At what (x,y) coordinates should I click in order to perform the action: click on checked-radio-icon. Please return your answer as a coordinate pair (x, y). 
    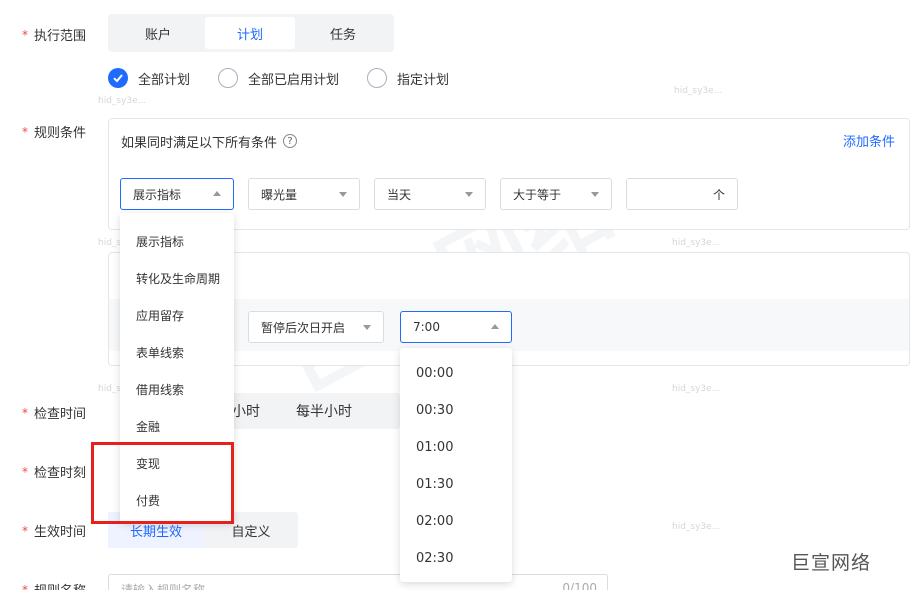
    Looking at the image, I should click on (118, 78).